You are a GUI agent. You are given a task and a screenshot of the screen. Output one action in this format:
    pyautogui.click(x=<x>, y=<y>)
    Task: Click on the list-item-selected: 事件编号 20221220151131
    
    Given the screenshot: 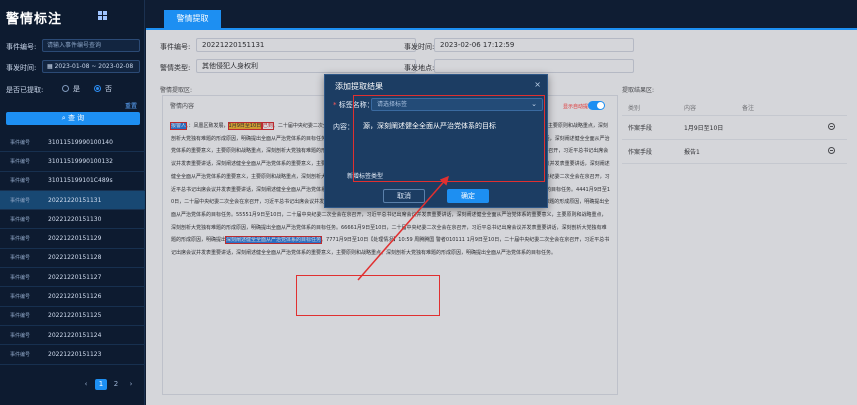 What is the action you would take?
    pyautogui.click(x=72, y=200)
    